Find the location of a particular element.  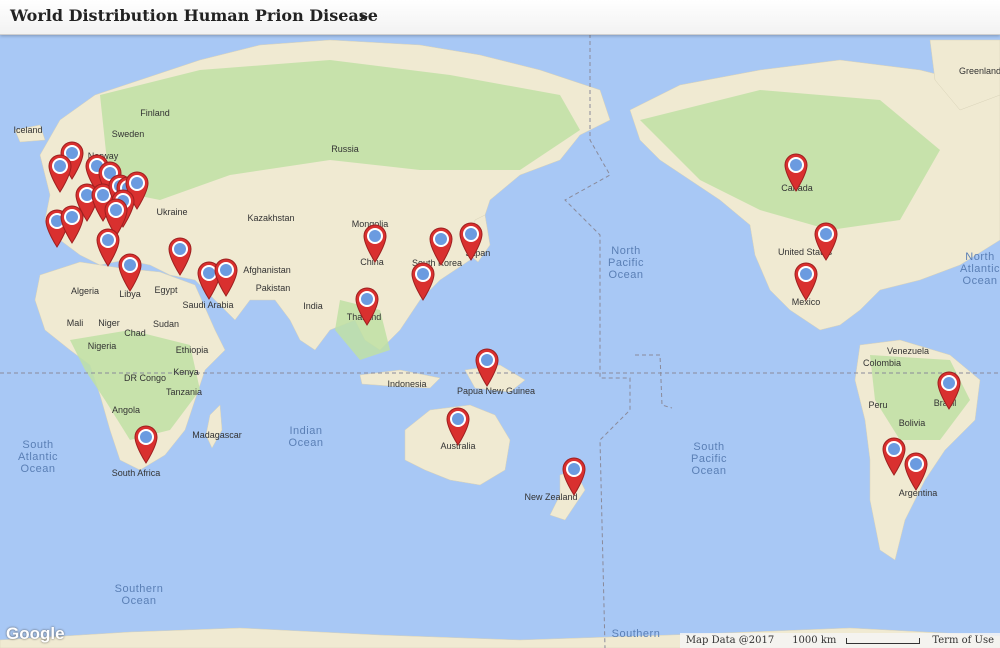

label-niger: Niger is located at coordinates (109, 323).